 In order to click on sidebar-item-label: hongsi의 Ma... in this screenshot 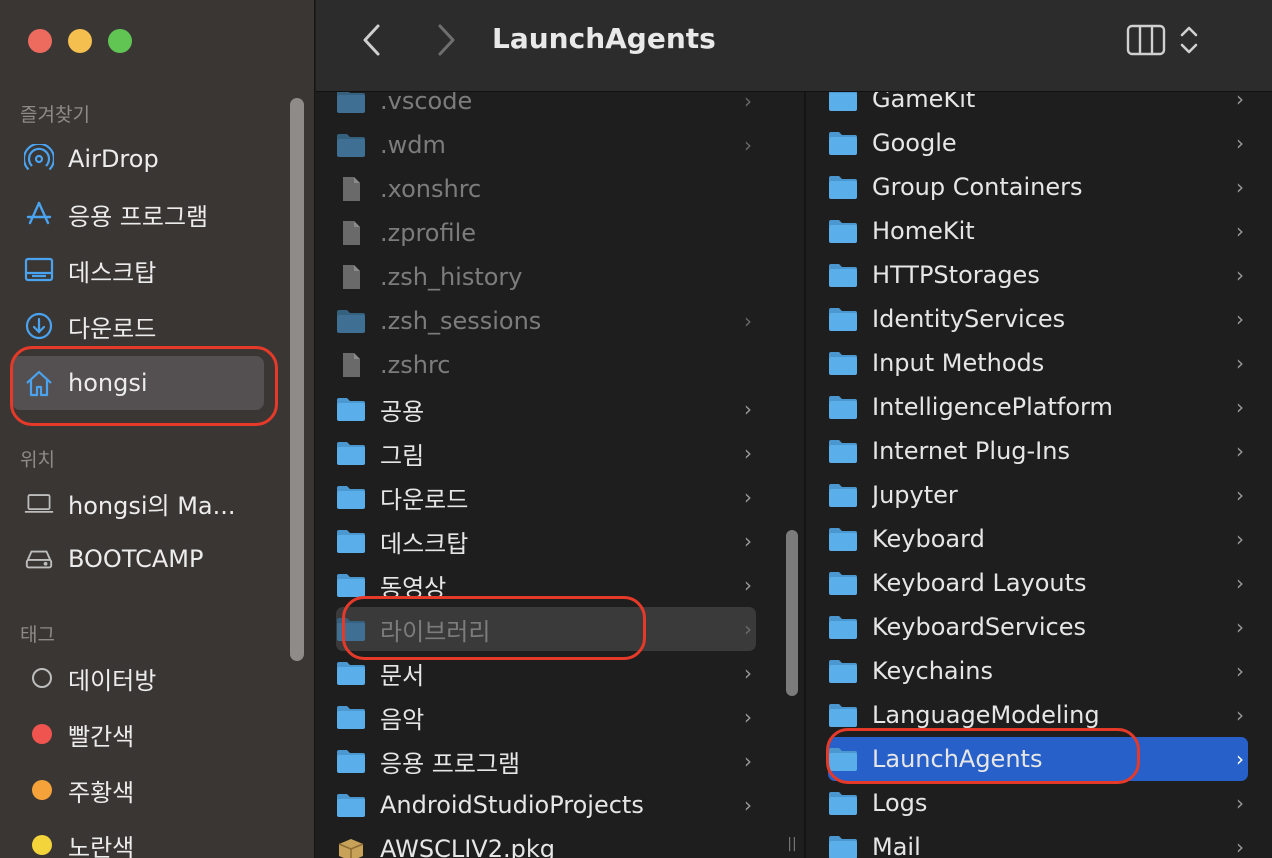, I will do `click(152, 505)`.